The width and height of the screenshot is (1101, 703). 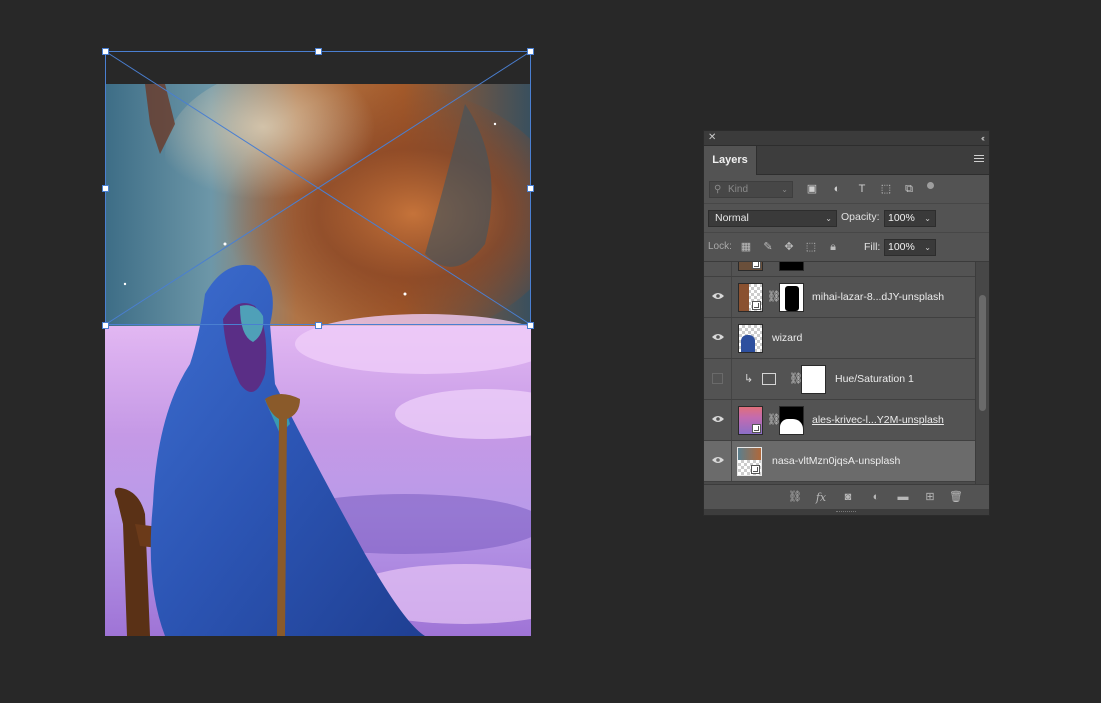 What do you see at coordinates (930, 185) in the screenshot?
I see `filter-toggle-icon` at bounding box center [930, 185].